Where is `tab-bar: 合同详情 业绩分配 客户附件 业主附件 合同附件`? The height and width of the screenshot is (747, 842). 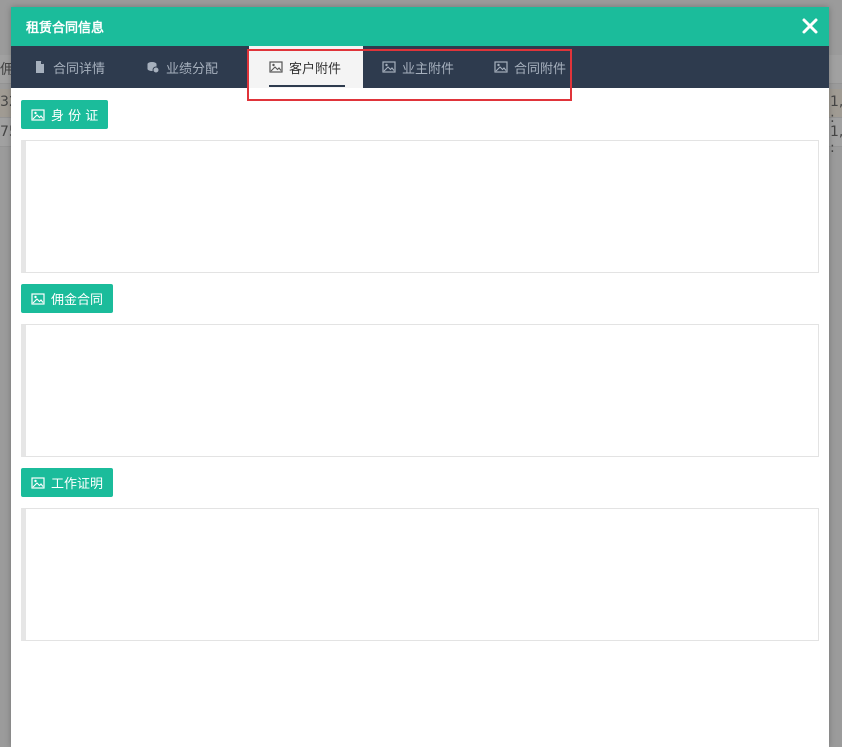
tab-bar: 合同详情 业绩分配 客户附件 业主附件 合同附件 is located at coordinates (420, 67).